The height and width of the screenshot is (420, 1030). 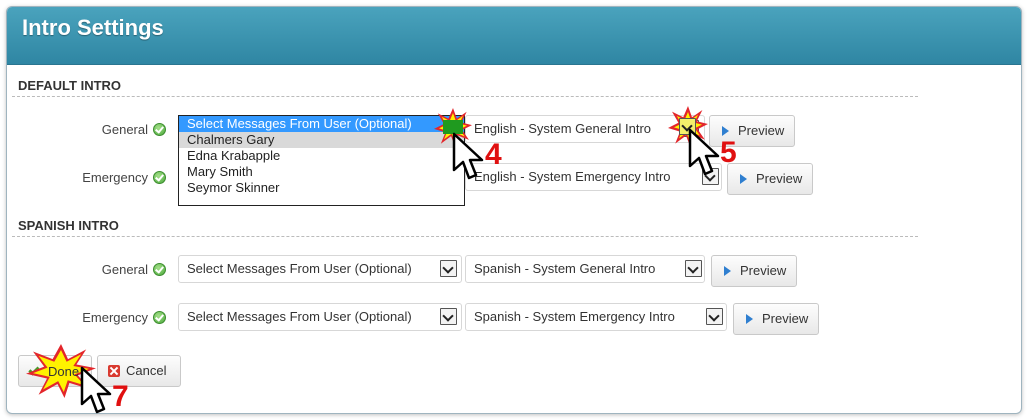 What do you see at coordinates (770, 179) in the screenshot?
I see `emergency-preview-button: Preview` at bounding box center [770, 179].